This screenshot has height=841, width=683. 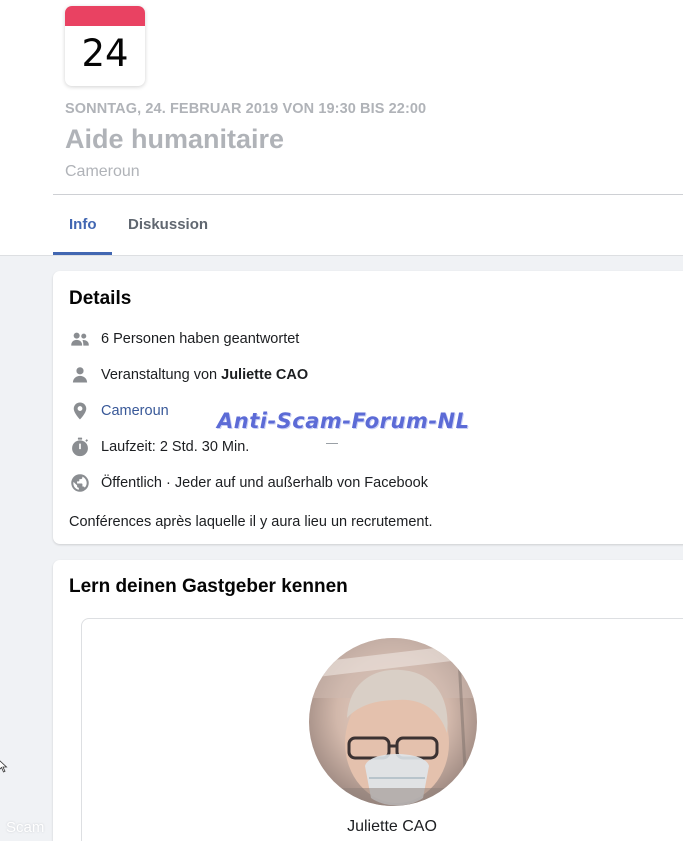 I want to click on stopwatch-icon, so click(x=80, y=447).